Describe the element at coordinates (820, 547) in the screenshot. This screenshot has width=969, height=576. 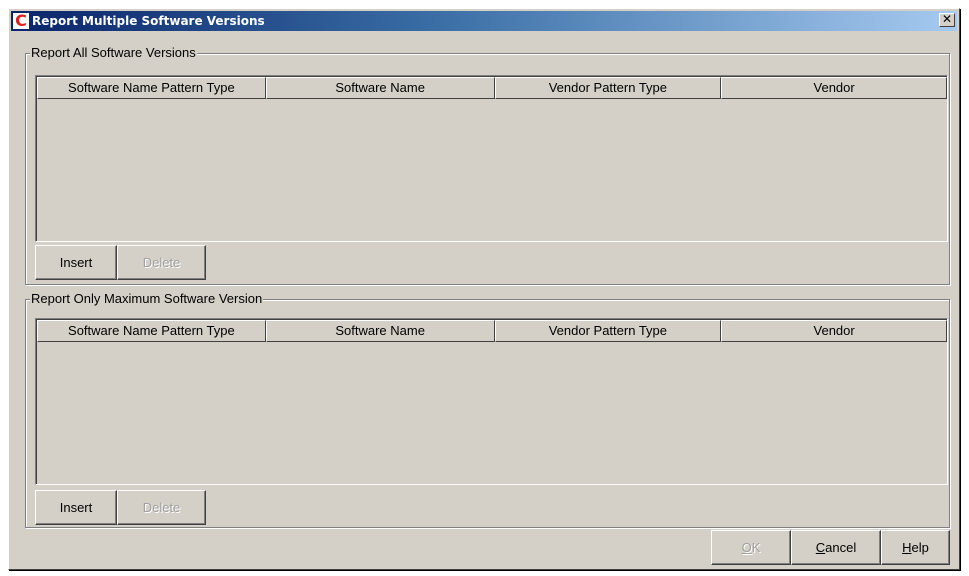
I see `cancel-mnemonic: C` at that location.